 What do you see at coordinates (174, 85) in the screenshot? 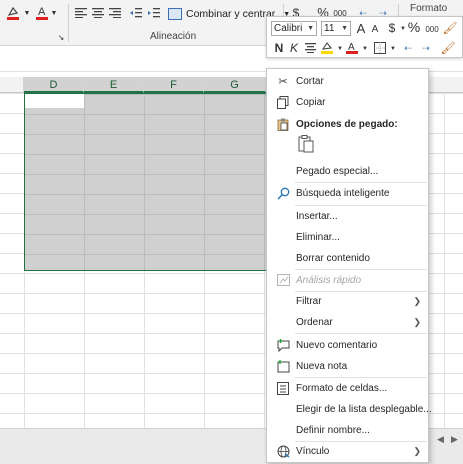
I see `column-header-f: F` at bounding box center [174, 85].